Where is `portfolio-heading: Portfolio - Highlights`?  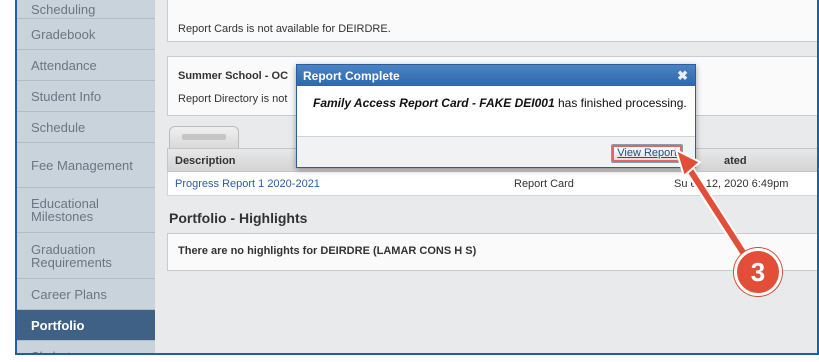
portfolio-heading: Portfolio - Highlights is located at coordinates (238, 218).